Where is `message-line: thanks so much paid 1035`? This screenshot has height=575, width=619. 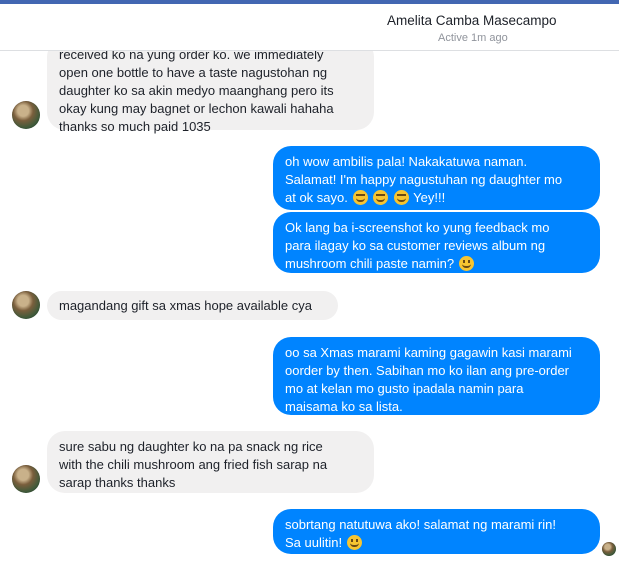
message-line: thanks so much paid 1035 is located at coordinates (135, 126).